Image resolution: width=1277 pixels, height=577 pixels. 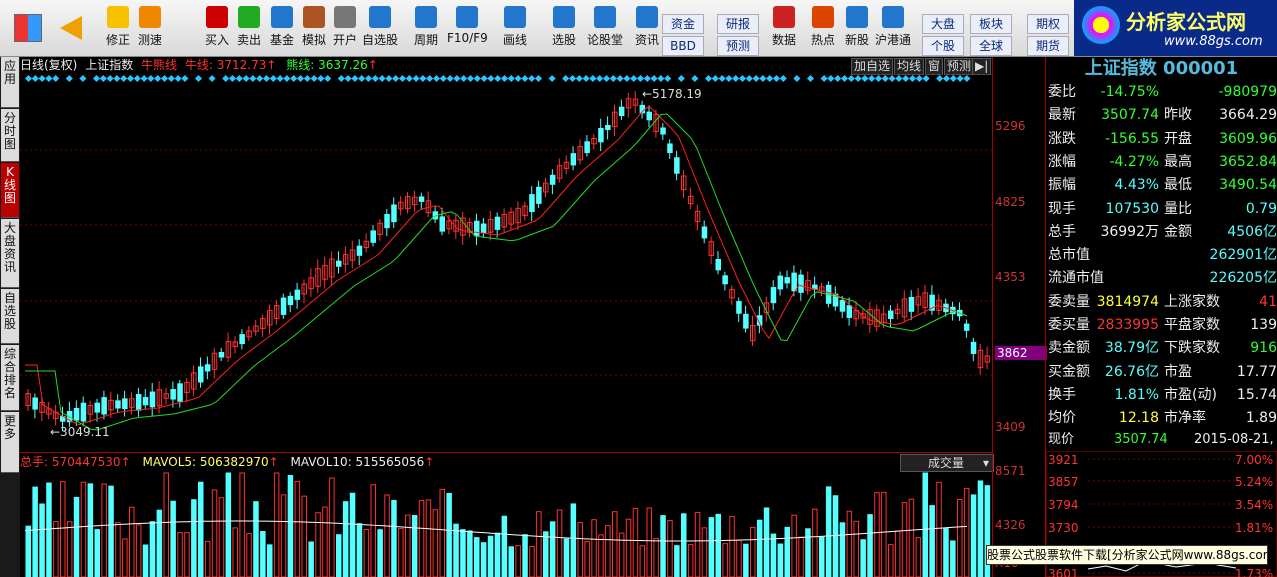 I want to click on volume-chart, so click(x=506, y=524).